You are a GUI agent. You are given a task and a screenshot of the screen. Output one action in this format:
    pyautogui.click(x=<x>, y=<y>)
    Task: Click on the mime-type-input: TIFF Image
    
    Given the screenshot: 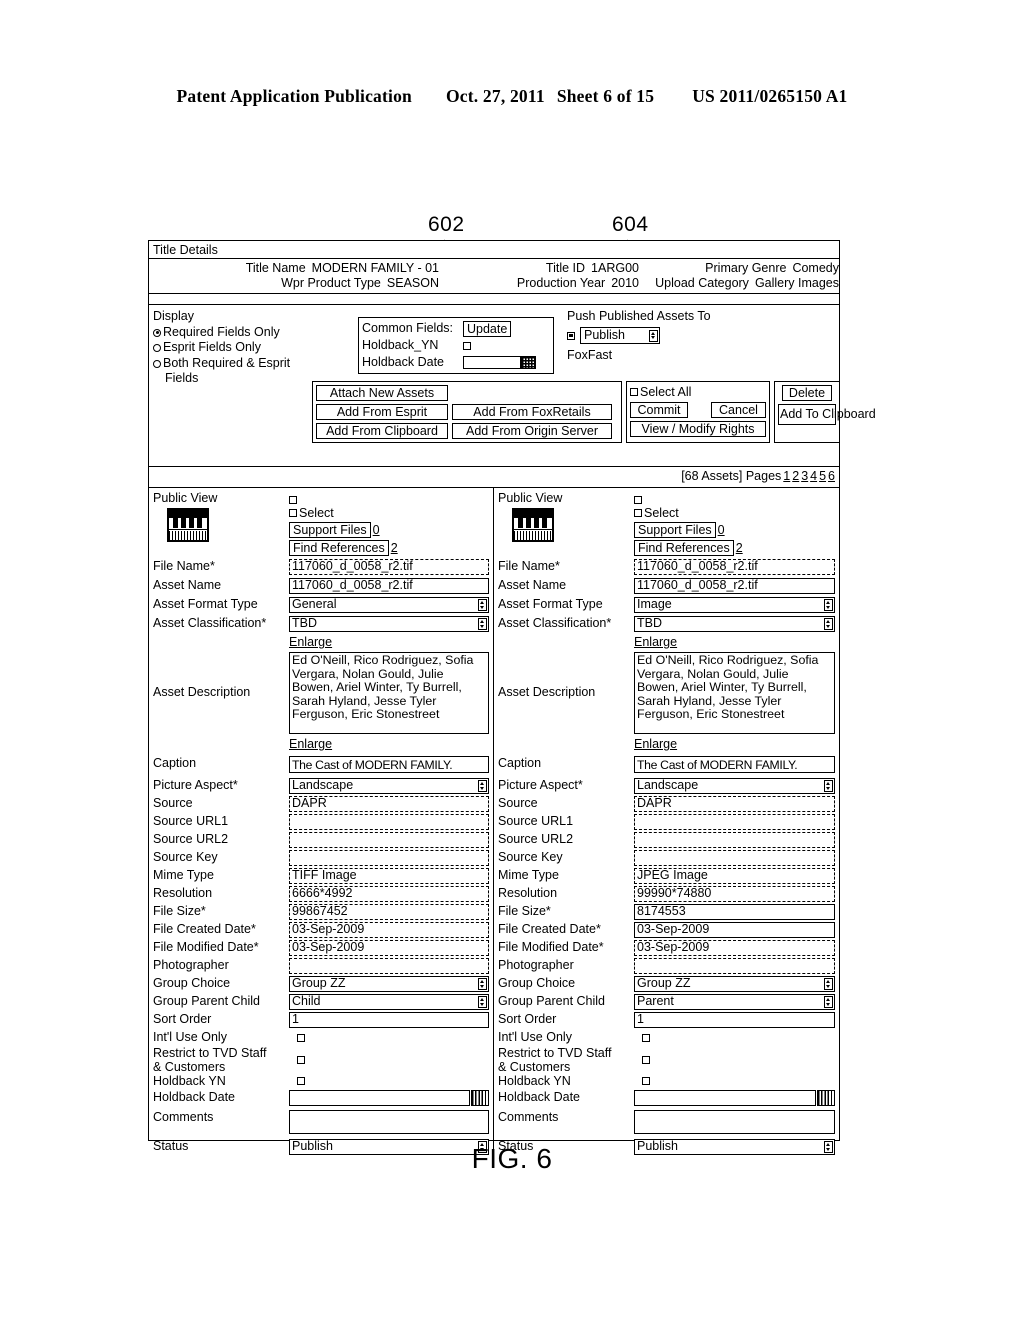 What is the action you would take?
    pyautogui.click(x=389, y=876)
    